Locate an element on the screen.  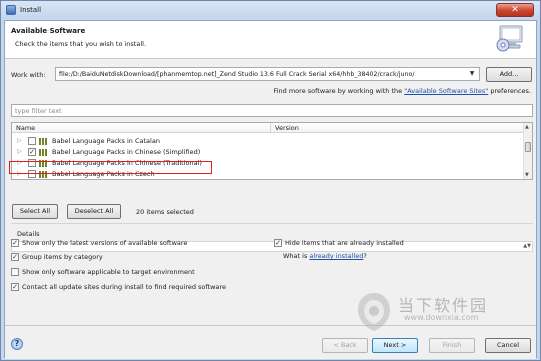
scroll-thumb is located at coordinates (528, 147).